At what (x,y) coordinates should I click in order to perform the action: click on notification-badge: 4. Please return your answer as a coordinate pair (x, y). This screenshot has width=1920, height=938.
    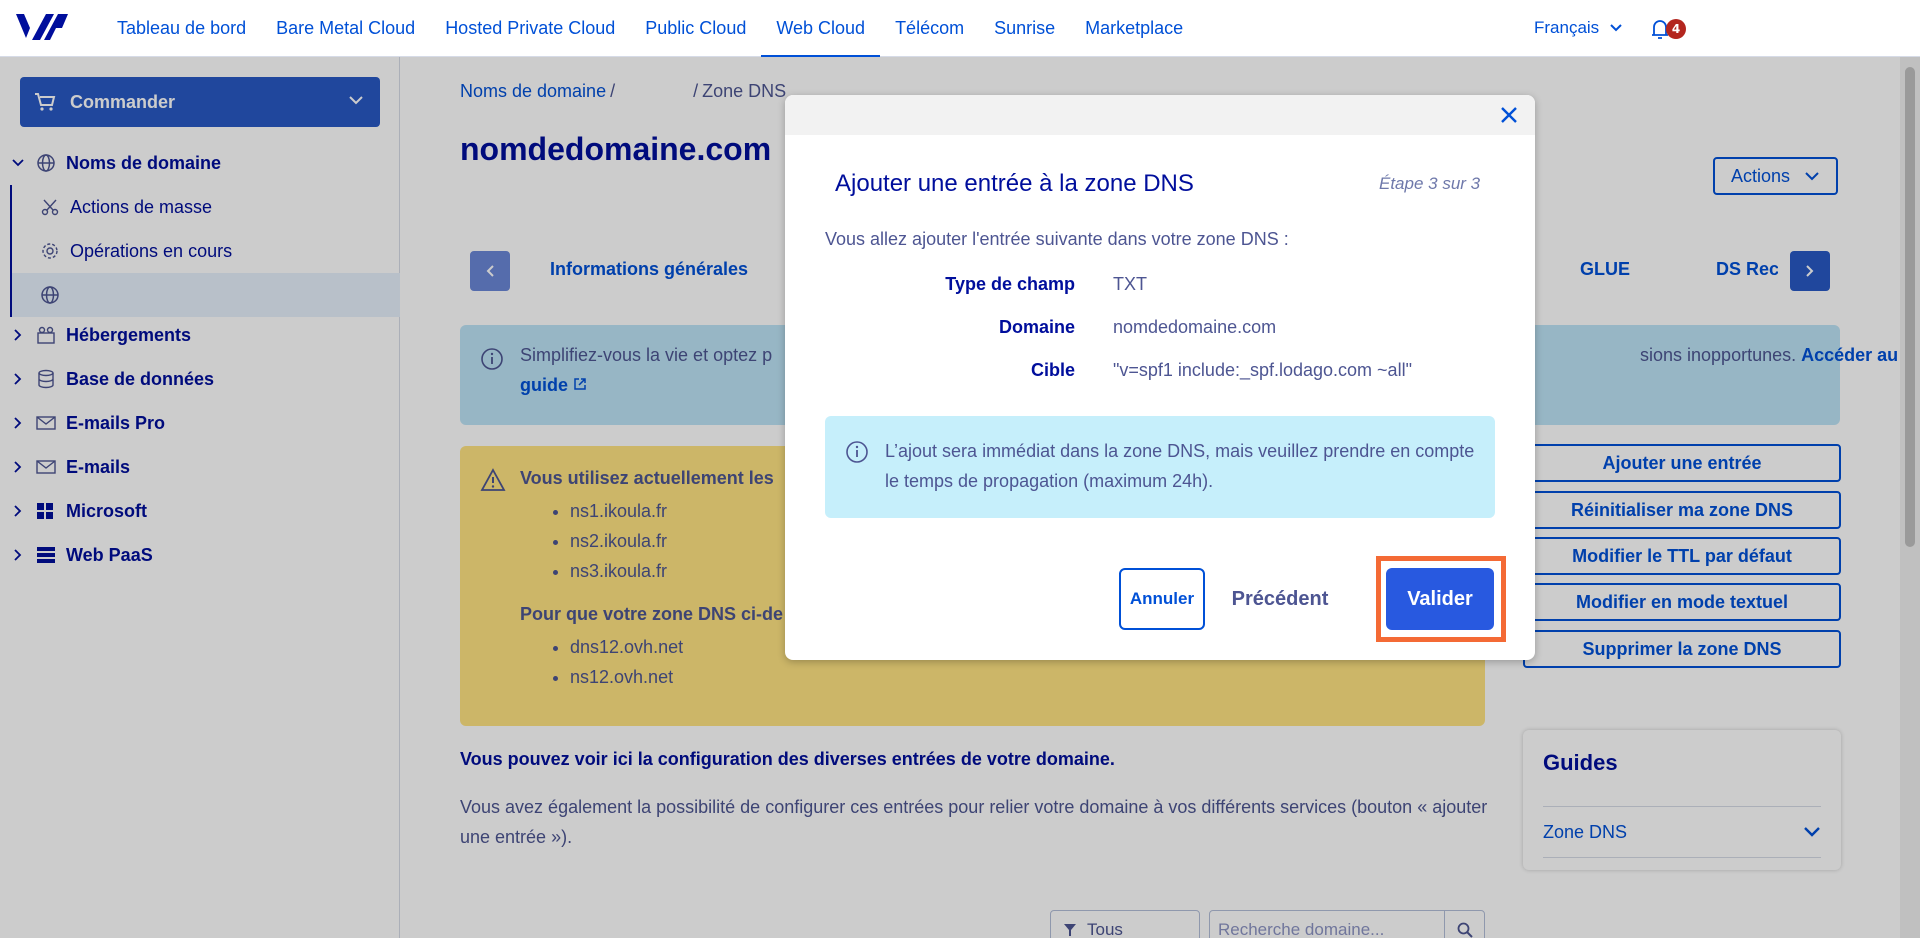
    Looking at the image, I should click on (1676, 29).